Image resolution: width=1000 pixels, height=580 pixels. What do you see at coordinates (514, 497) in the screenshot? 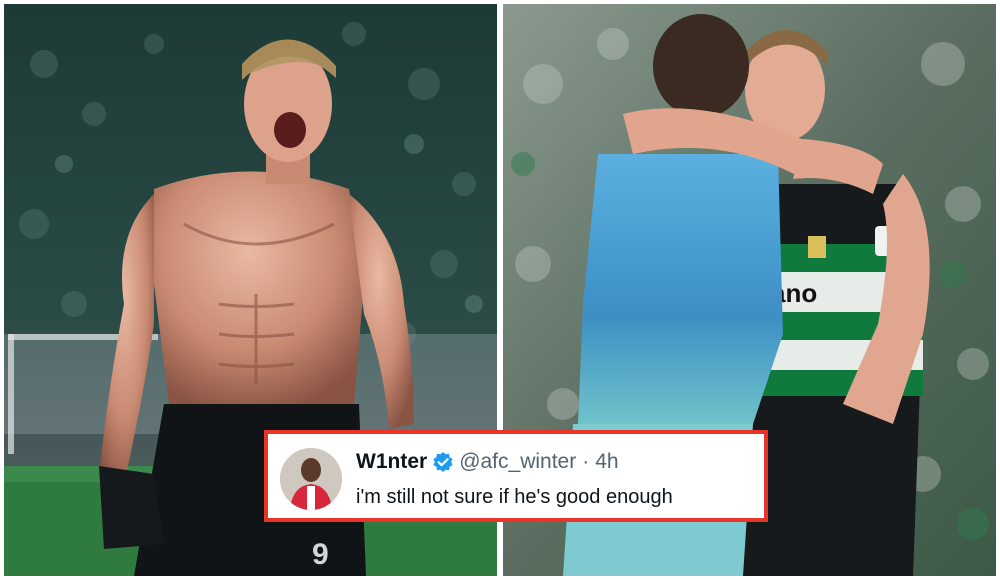
I see `tweet-text: i'm still not sure if he's good enough` at bounding box center [514, 497].